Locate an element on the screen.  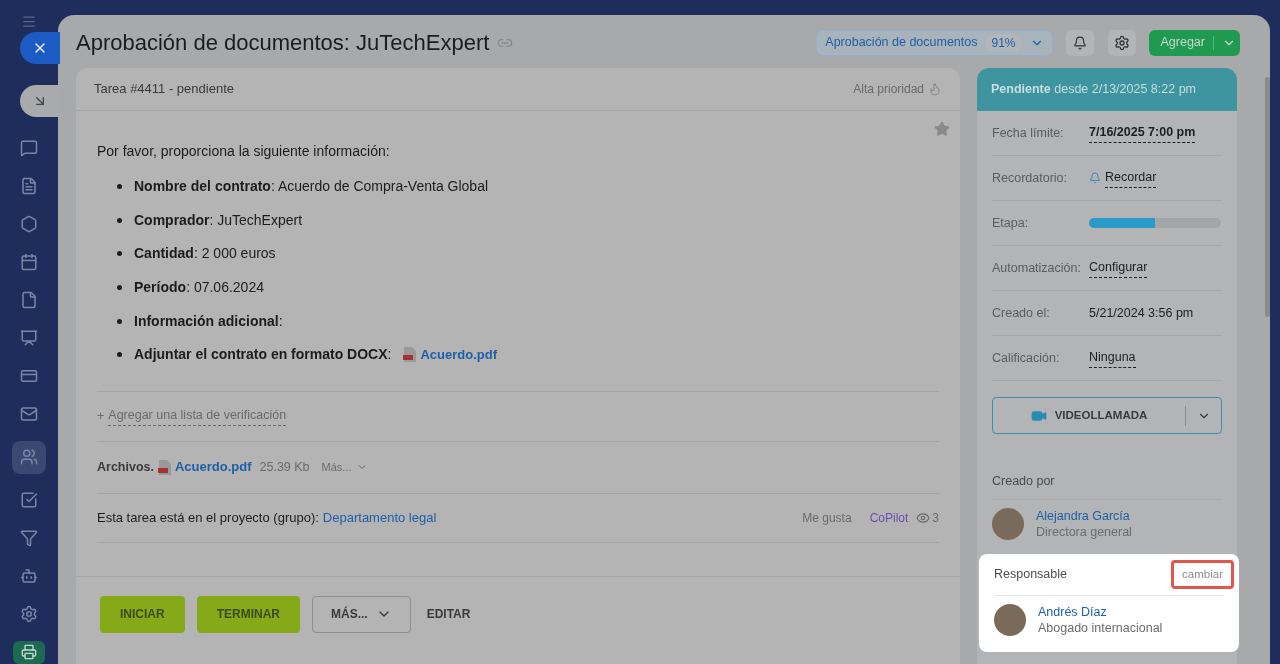
template-label: Aprobación de documentos is located at coordinates (901, 43).